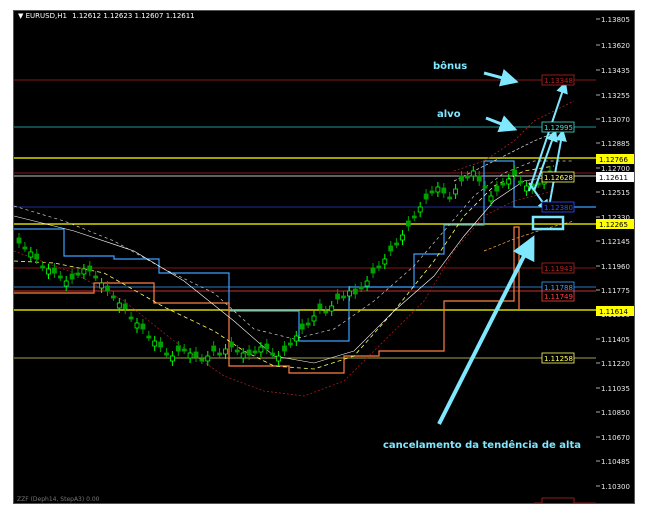  I want to click on svg-text: 1.12380, so click(558, 208).